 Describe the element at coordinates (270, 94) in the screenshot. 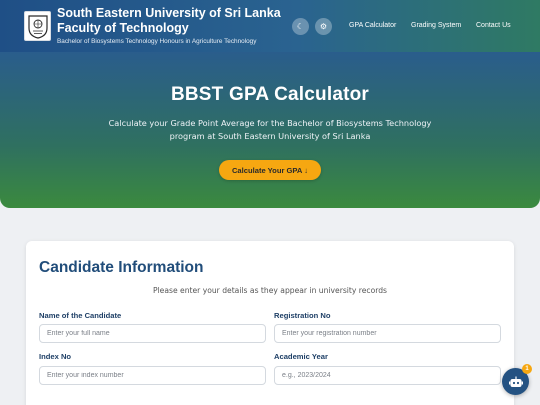

I see `hero-title: BBST GPA Calculator` at that location.